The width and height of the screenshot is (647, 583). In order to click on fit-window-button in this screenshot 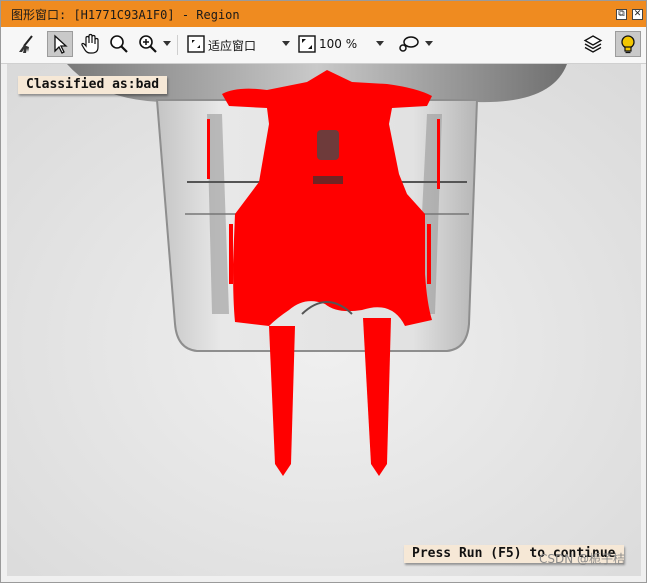, I will do `click(196, 44)`.